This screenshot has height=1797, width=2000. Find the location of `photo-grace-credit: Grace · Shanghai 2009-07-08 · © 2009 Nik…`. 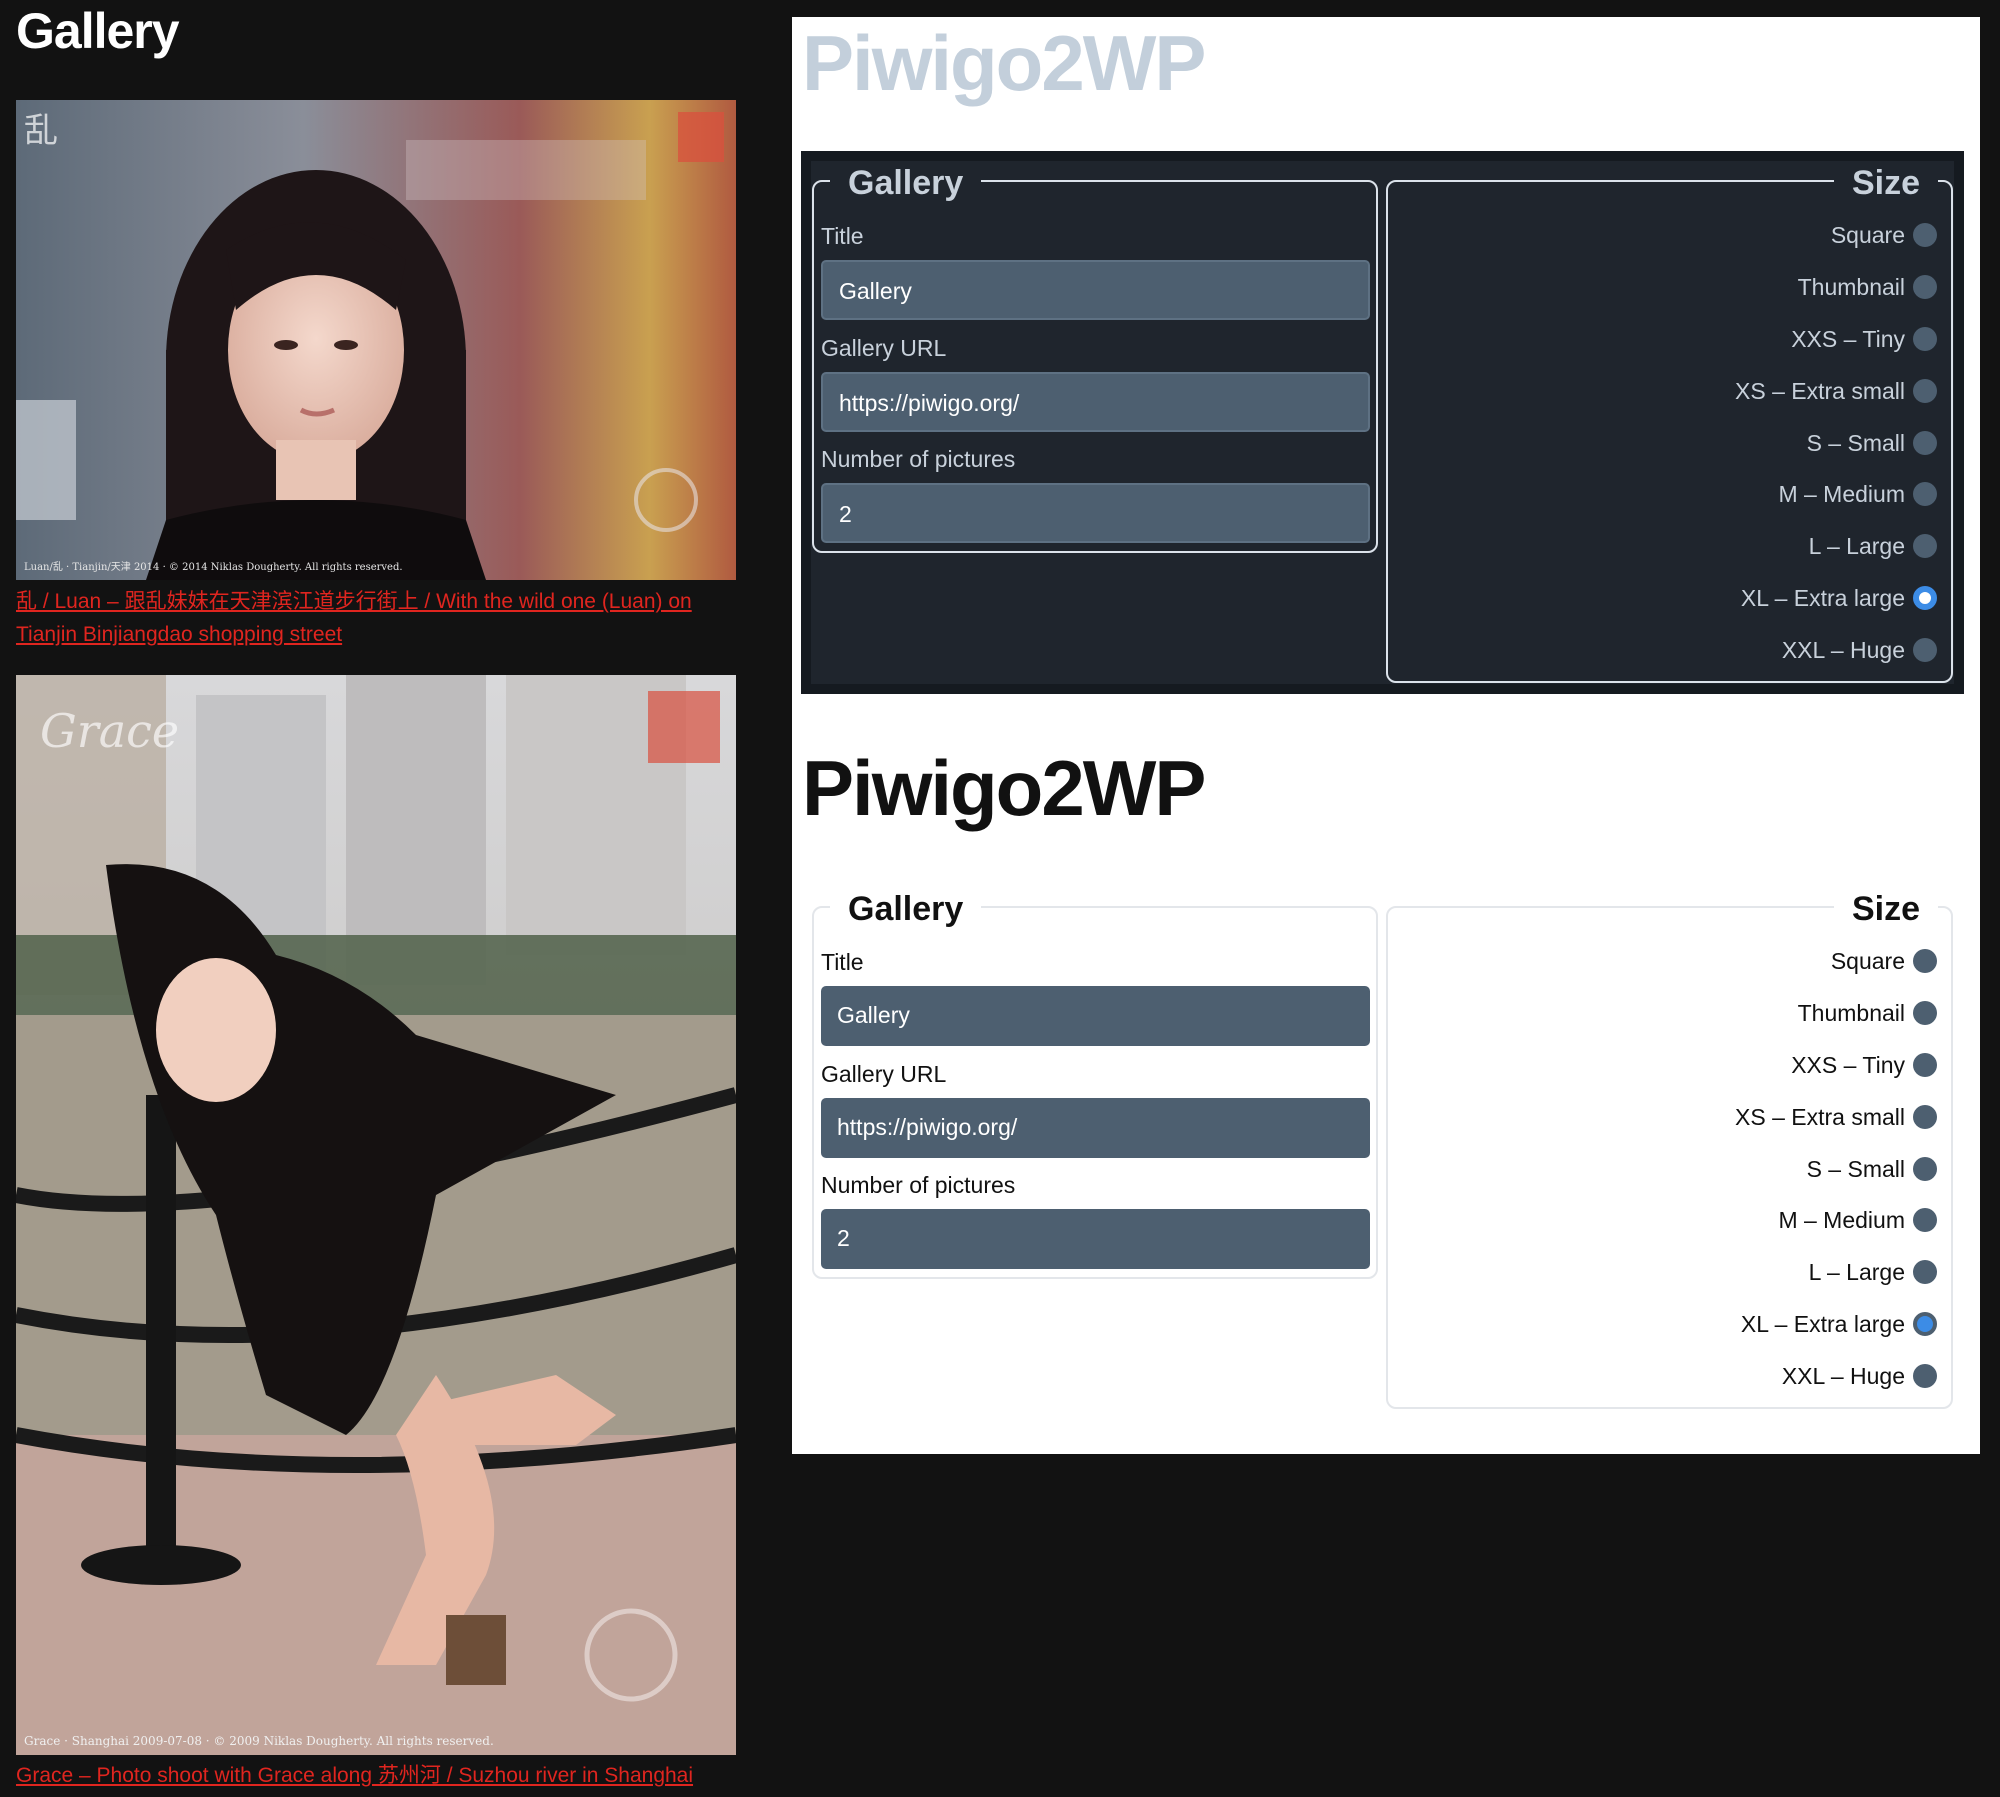

photo-grace-credit: Grace · Shanghai 2009-07-08 · © 2009 Nik… is located at coordinates (259, 1741).